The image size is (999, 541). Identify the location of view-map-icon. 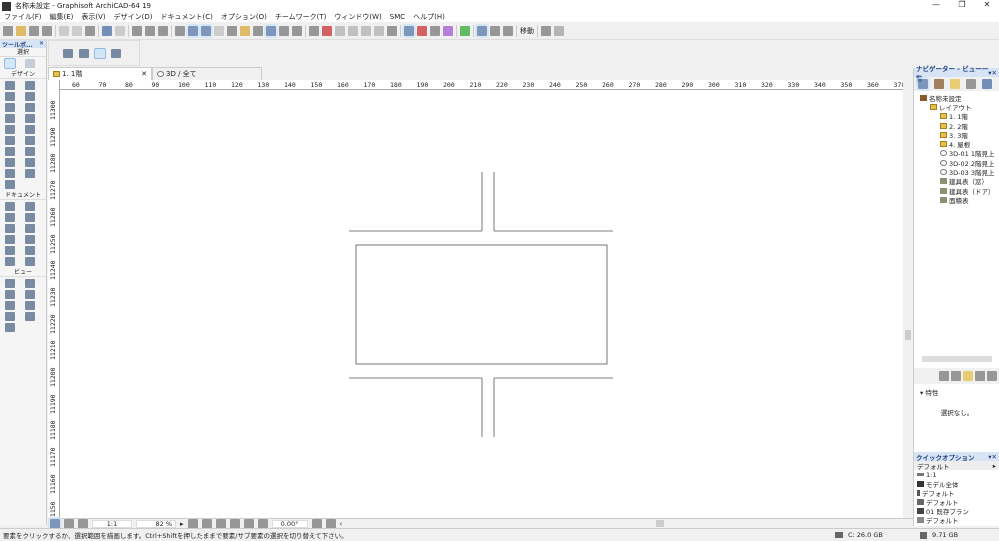
(923, 84).